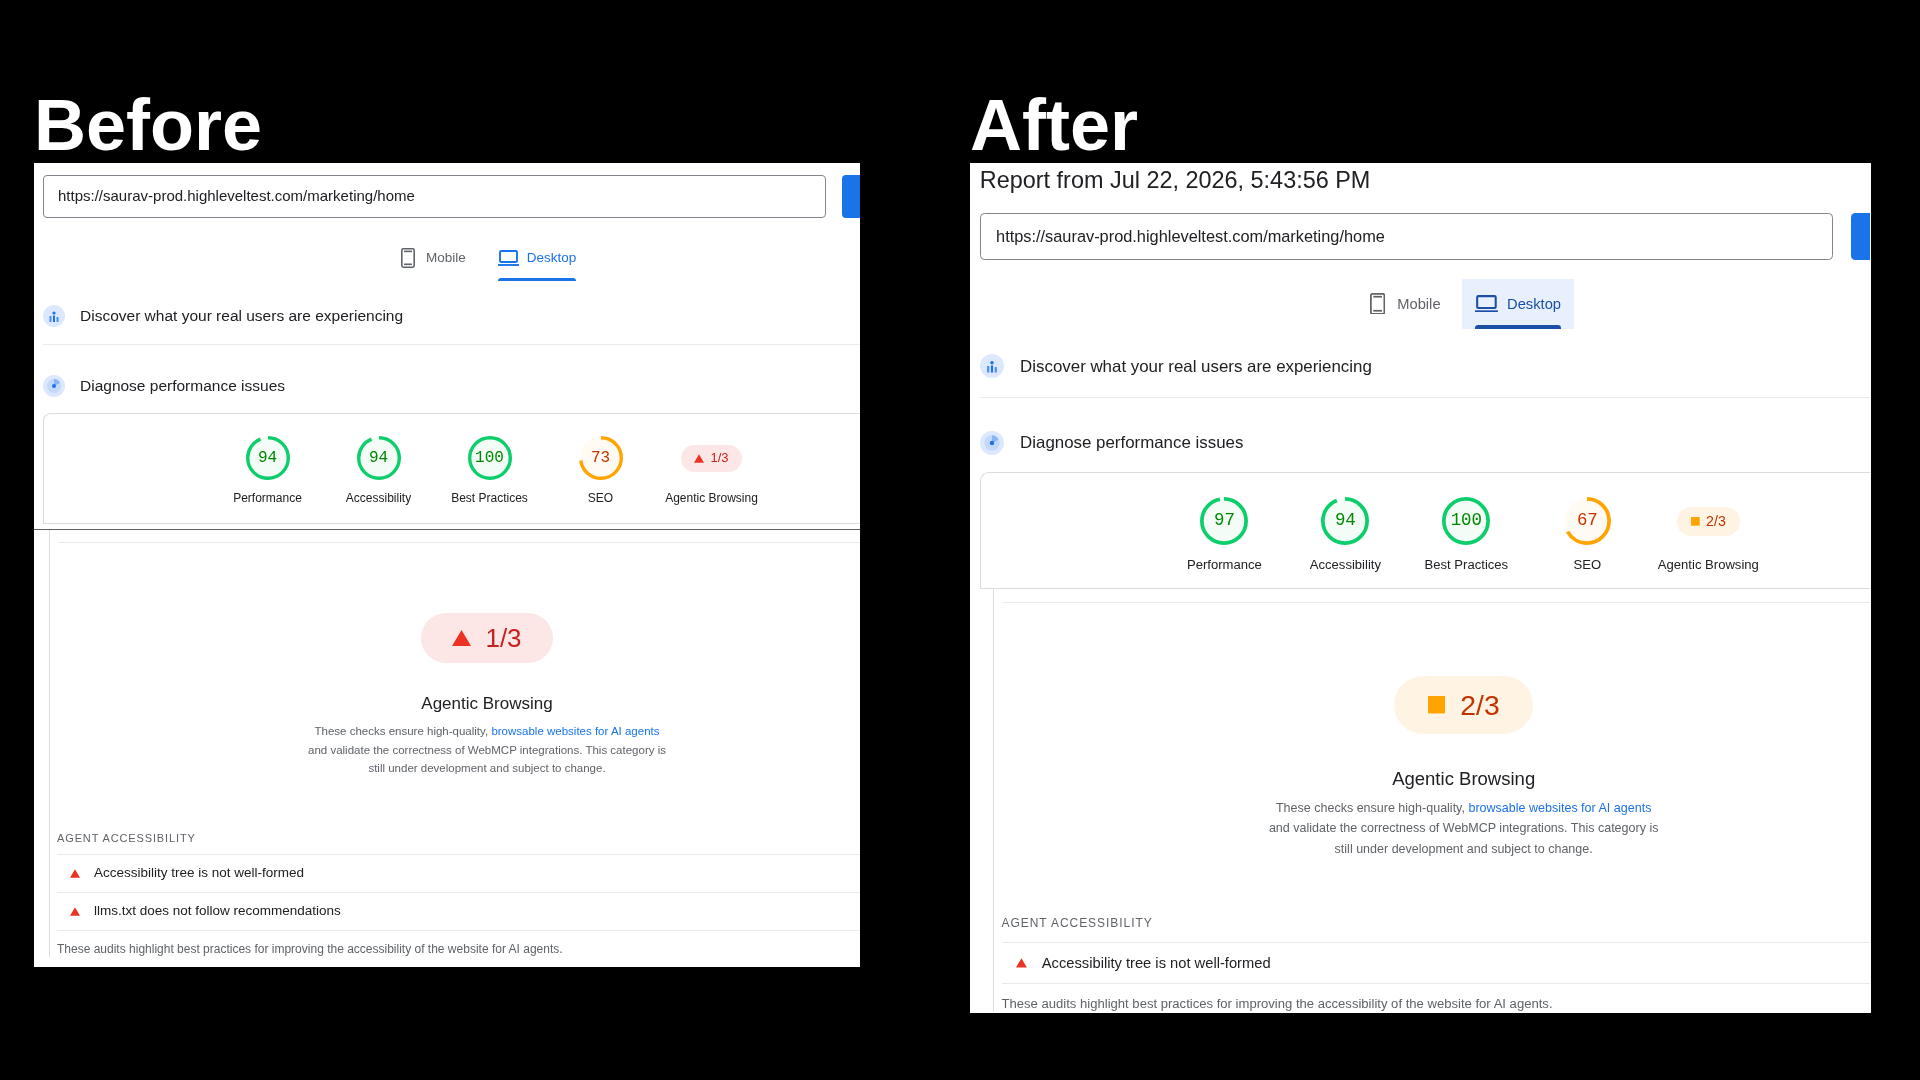 This screenshot has height=1080, width=1920. I want to click on score-value: 97, so click(1224, 521).